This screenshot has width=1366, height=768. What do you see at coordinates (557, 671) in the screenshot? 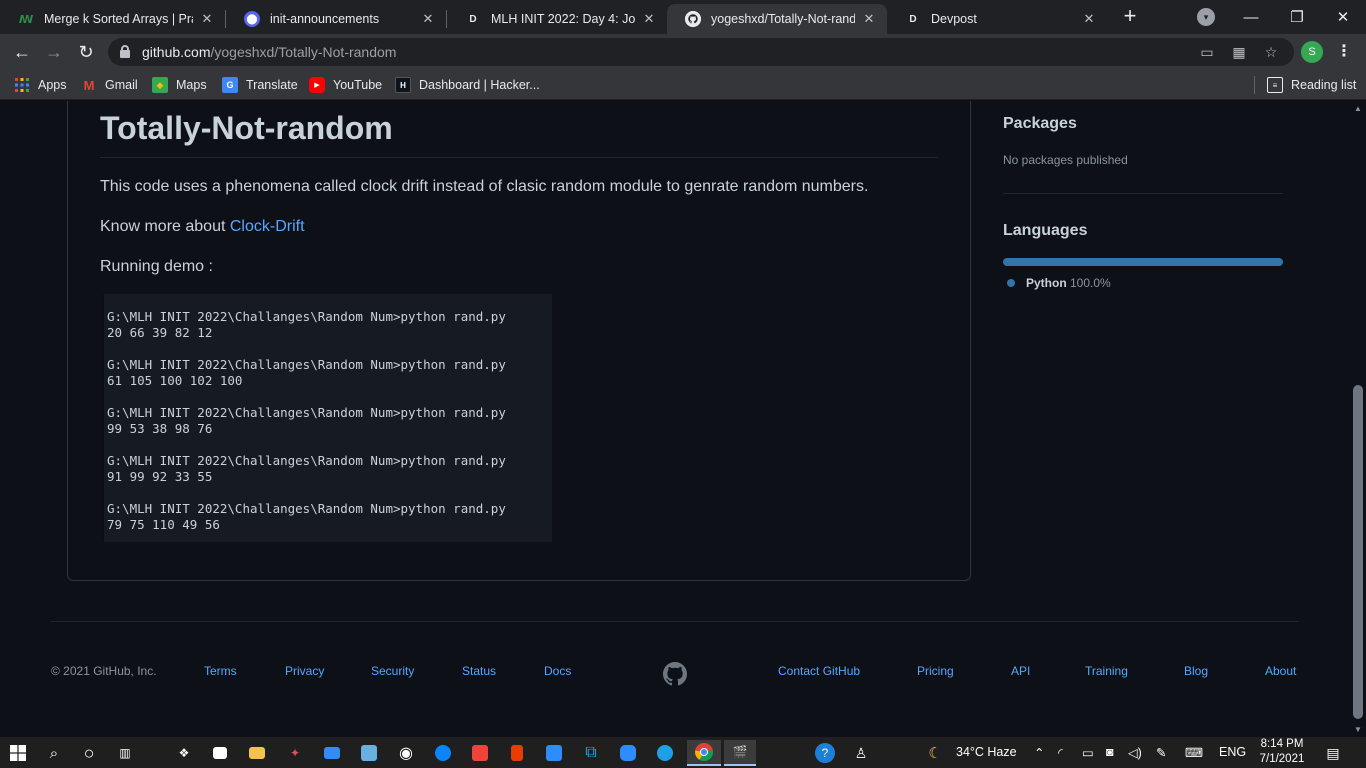
I see `footer-link-docs: Docs` at bounding box center [557, 671].